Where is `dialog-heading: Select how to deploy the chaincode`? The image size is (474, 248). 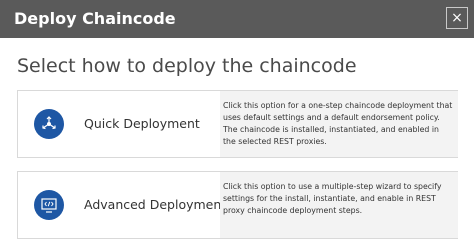 dialog-heading: Select how to deploy the chaincode is located at coordinates (187, 66).